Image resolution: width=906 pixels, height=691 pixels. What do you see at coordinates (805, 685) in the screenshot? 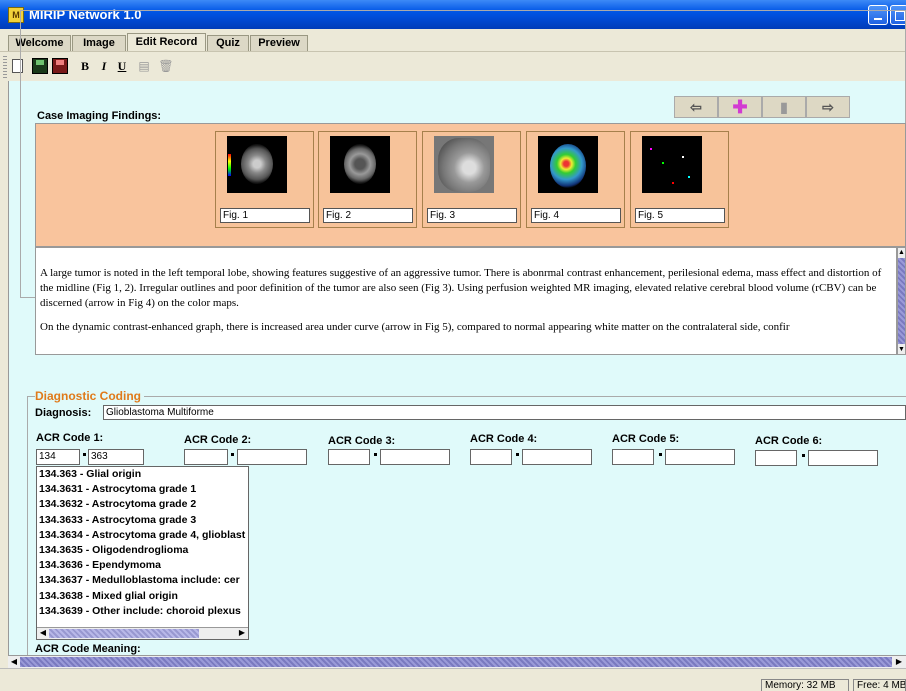
I see `memory-status: Memory: 32 MB` at bounding box center [805, 685].